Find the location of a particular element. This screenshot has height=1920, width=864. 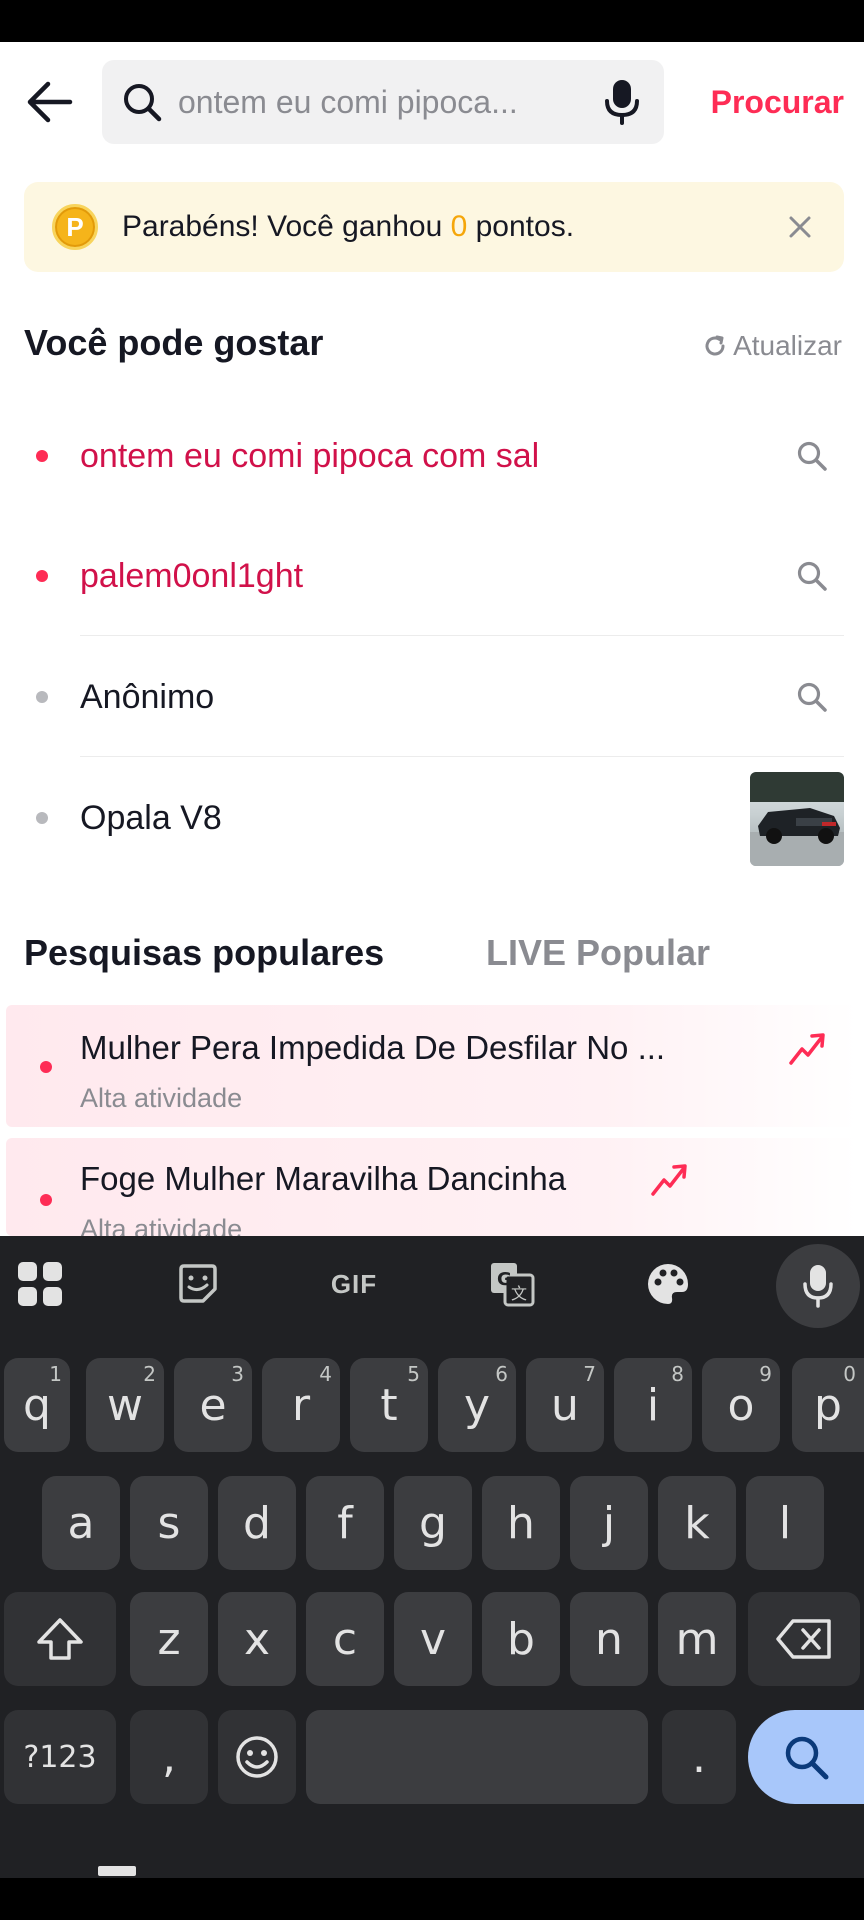

key-y: y6 is located at coordinates (477, 1405).